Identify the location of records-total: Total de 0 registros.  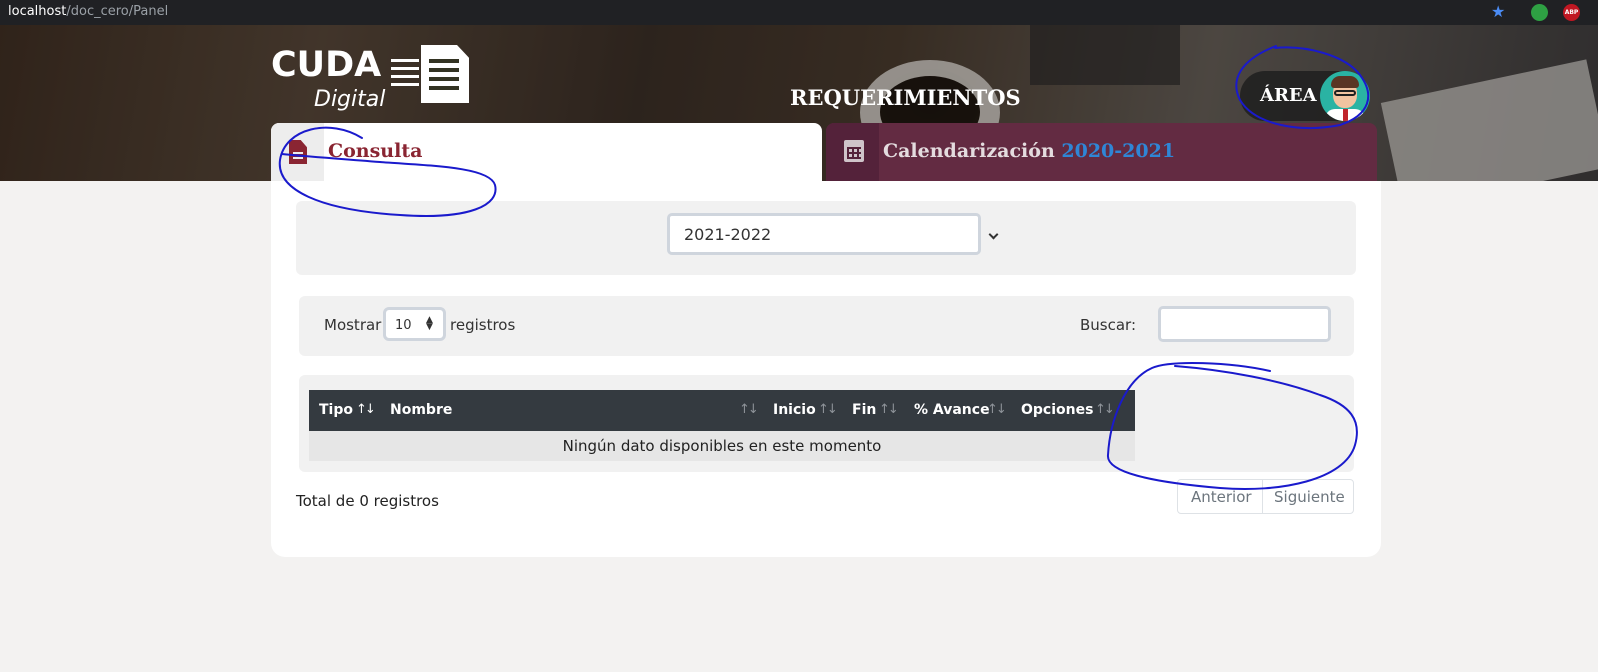
(367, 501).